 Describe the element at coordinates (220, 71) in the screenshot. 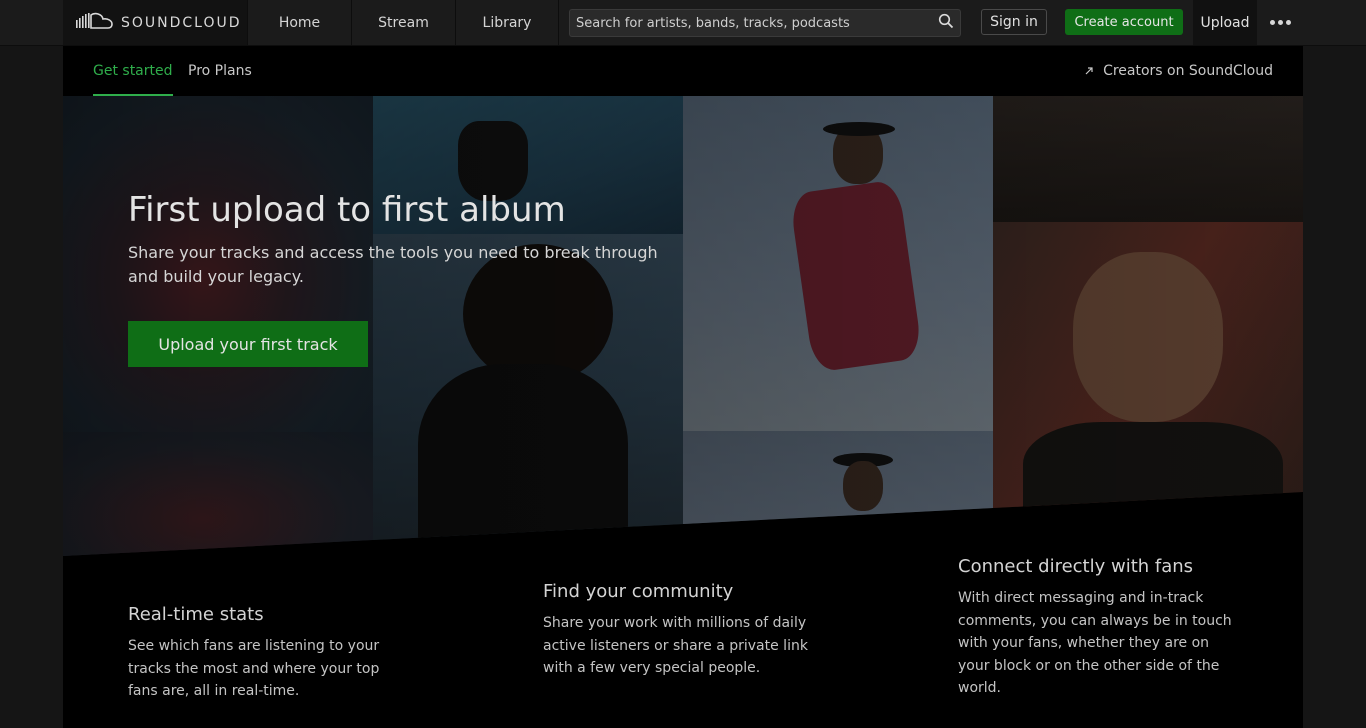

I see `tab-pro-plans: Pro Plans` at that location.